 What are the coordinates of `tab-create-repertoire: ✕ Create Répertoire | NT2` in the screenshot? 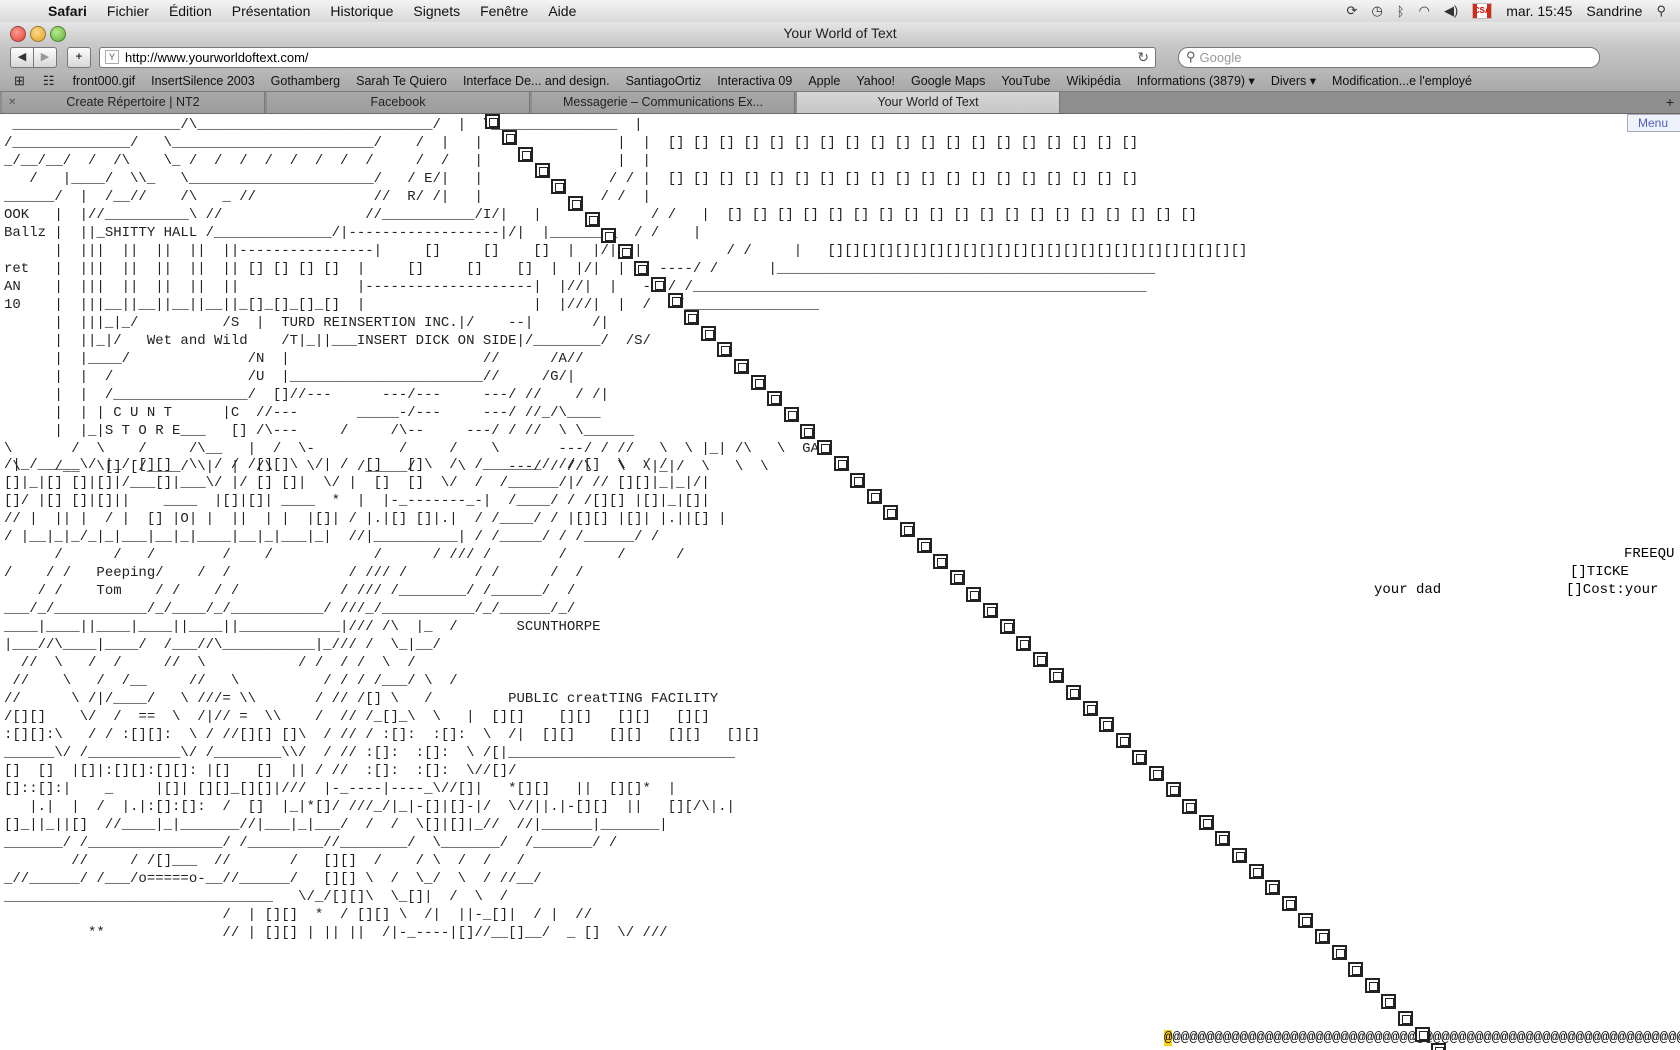 It's located at (133, 102).